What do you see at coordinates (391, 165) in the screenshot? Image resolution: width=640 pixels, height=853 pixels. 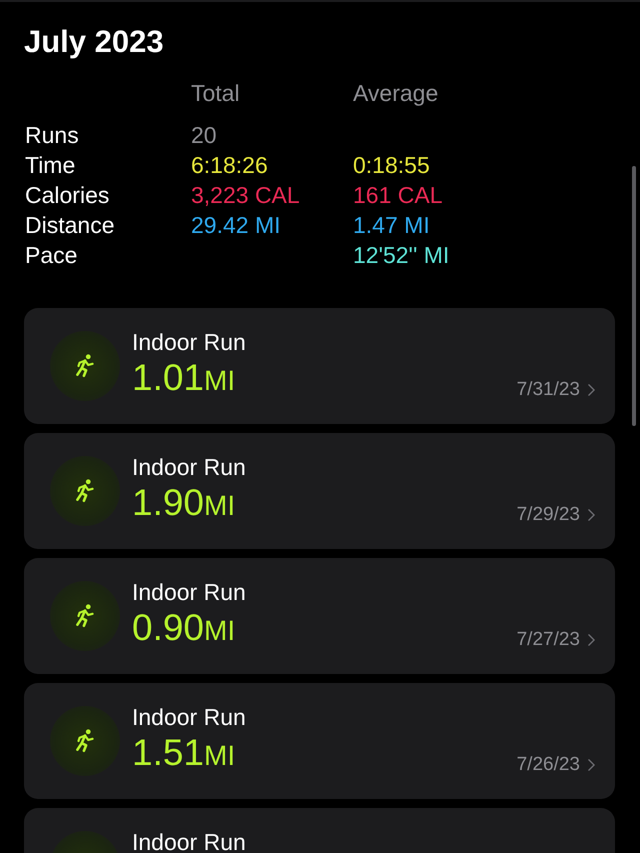 I see `stat-value: 0:18:55` at bounding box center [391, 165].